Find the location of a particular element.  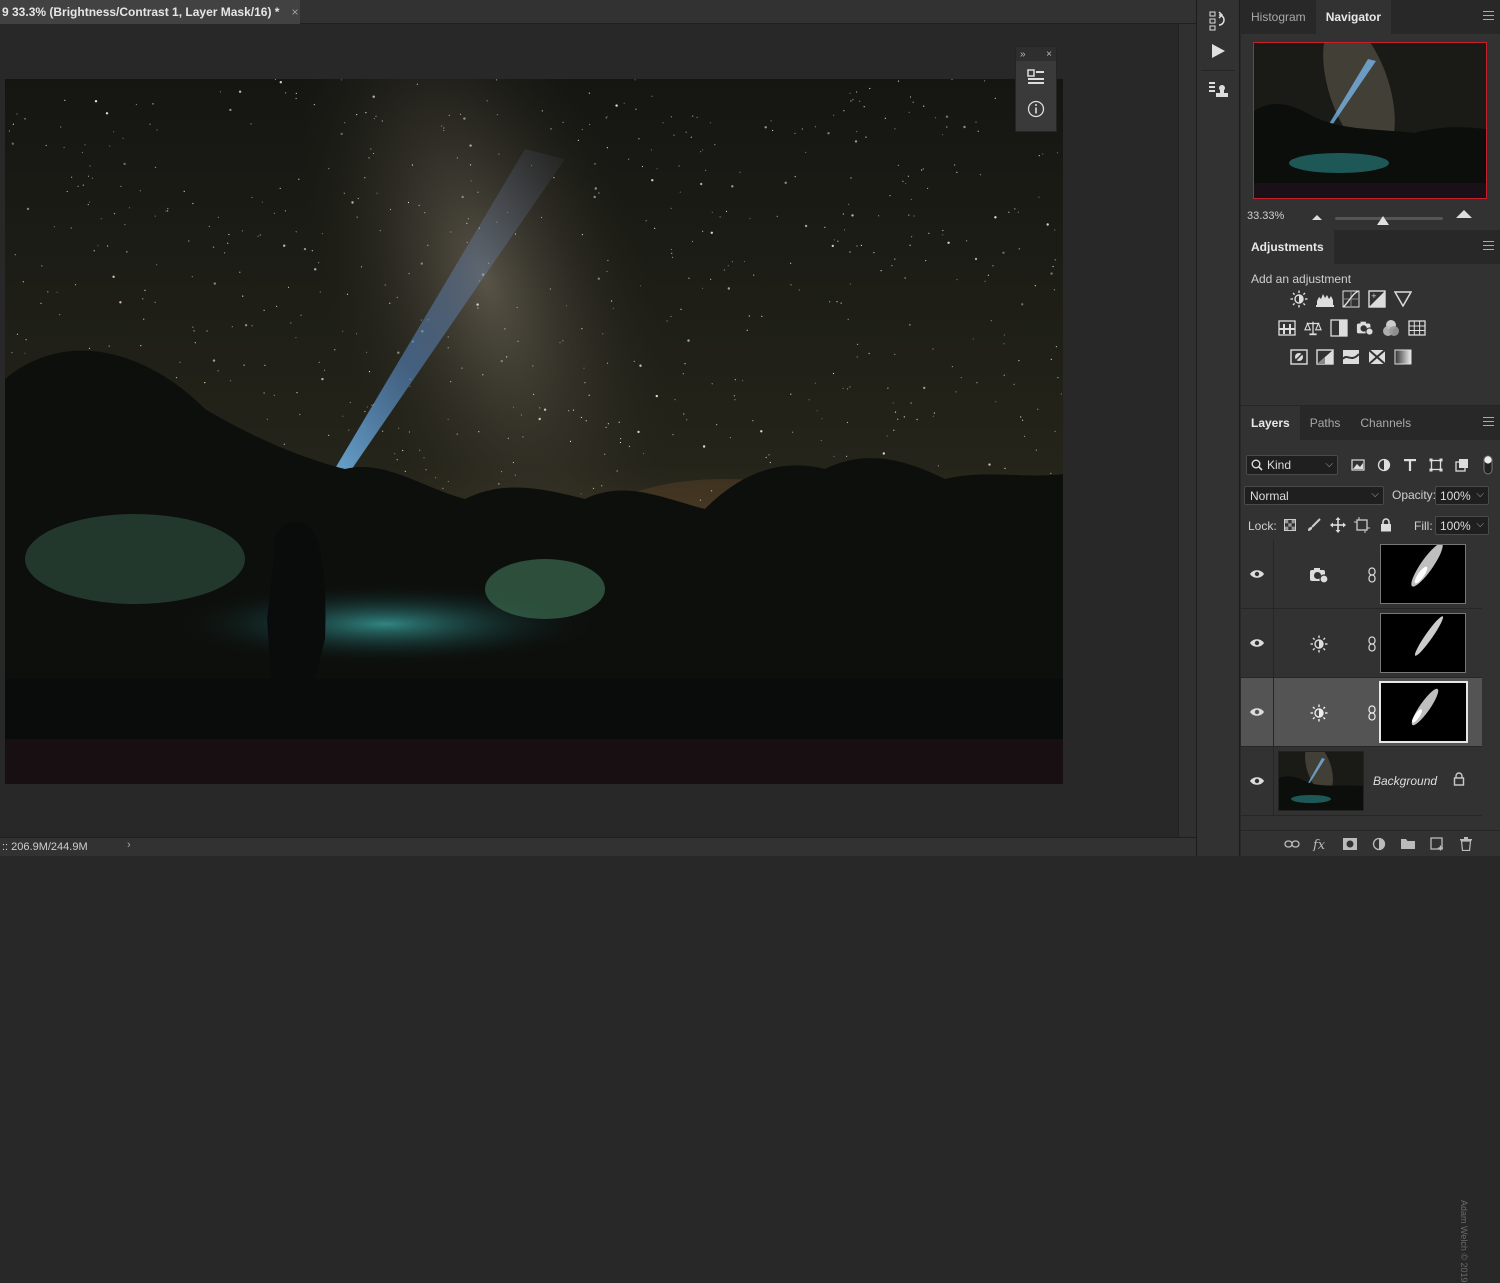

zoom-out-icon is located at coordinates (1317, 217).